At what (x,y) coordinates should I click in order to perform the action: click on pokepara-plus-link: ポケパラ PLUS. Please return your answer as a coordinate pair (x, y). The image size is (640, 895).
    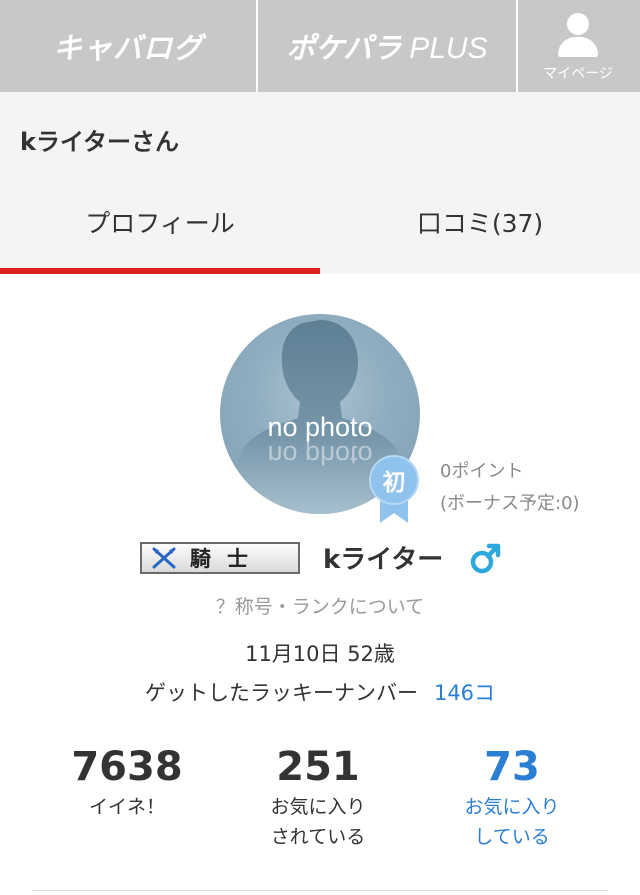
    Looking at the image, I should click on (388, 46).